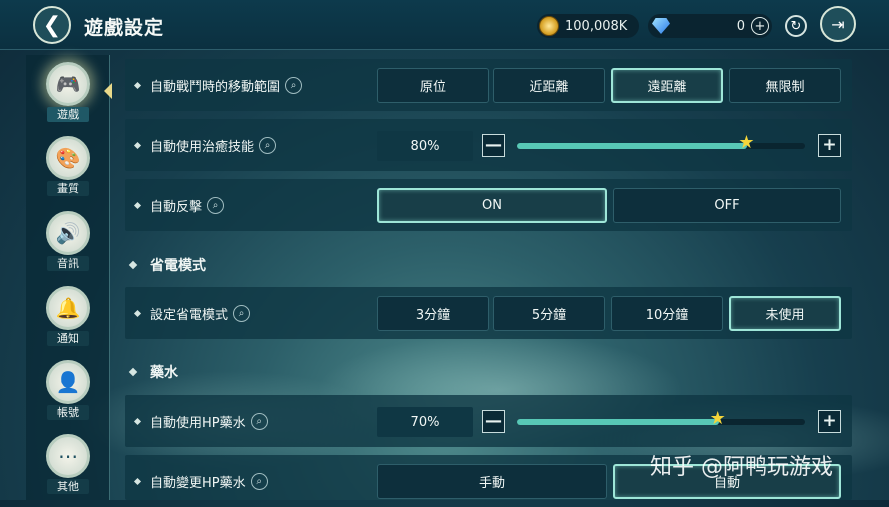 The width and height of the screenshot is (889, 507). What do you see at coordinates (198, 483) in the screenshot?
I see `setting-label: 自動變更HP藥水` at bounding box center [198, 483].